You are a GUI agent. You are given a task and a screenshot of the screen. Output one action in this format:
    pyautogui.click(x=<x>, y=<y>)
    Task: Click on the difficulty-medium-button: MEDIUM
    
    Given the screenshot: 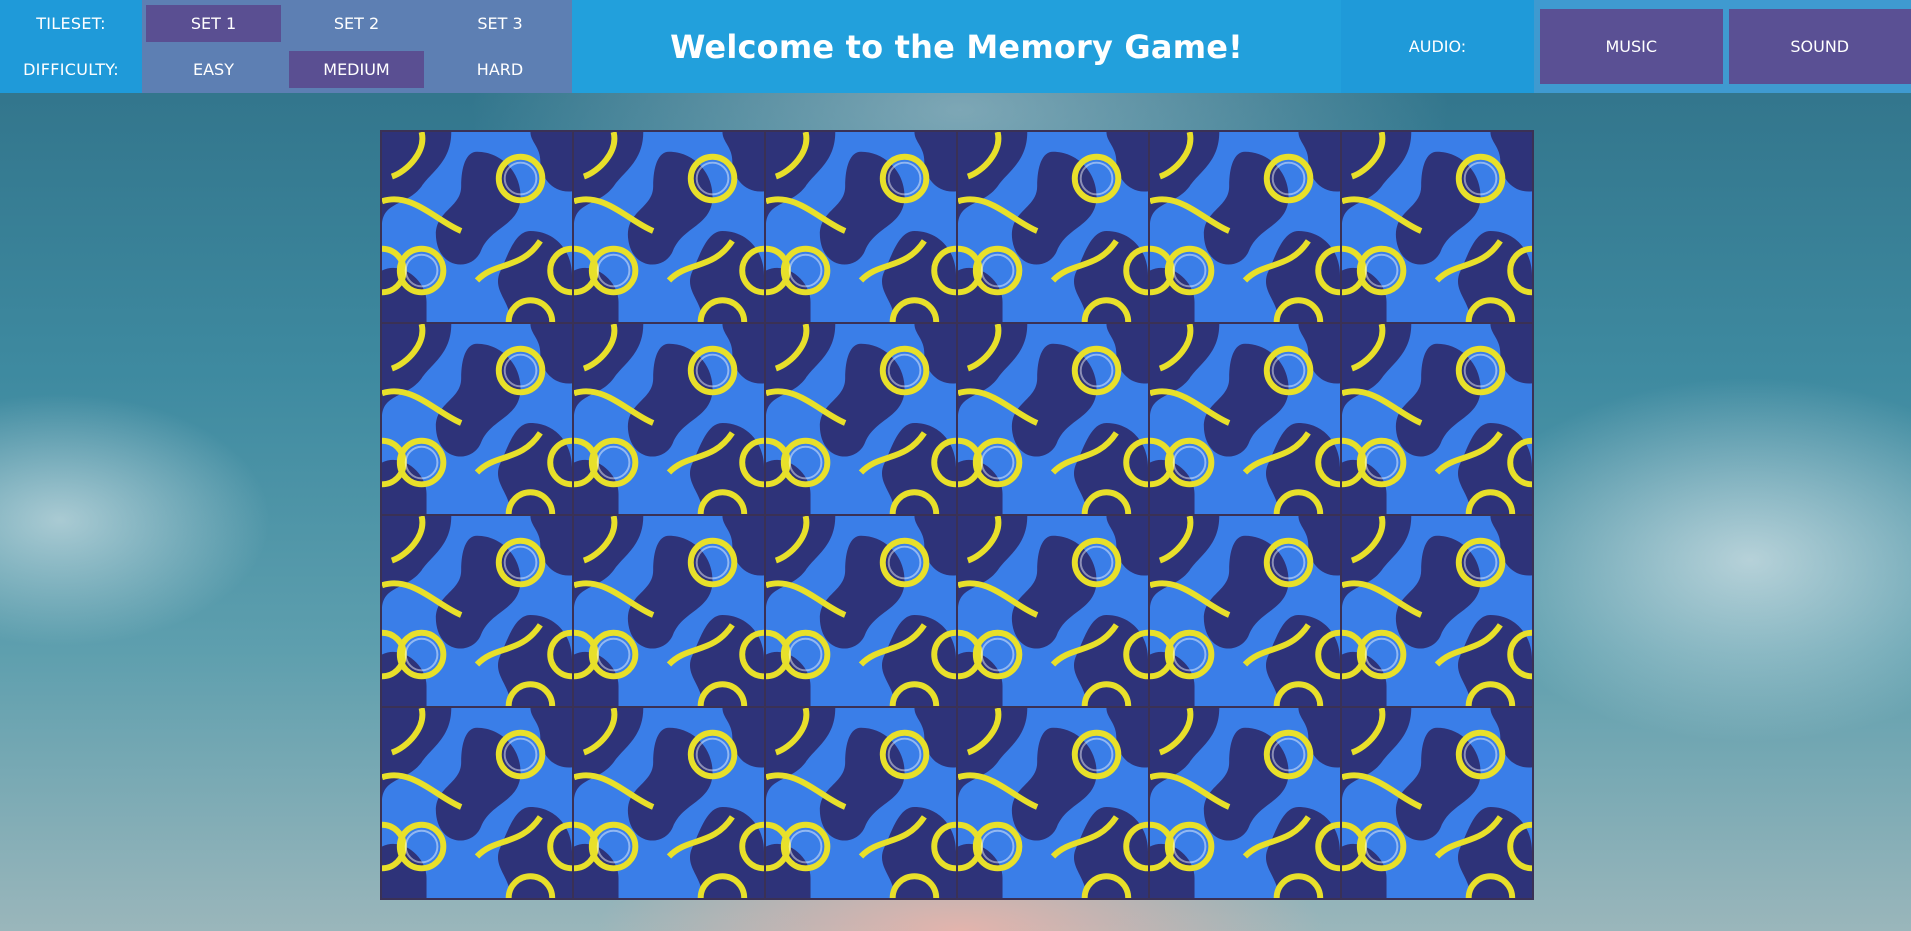 What is the action you would take?
    pyautogui.click(x=356, y=70)
    